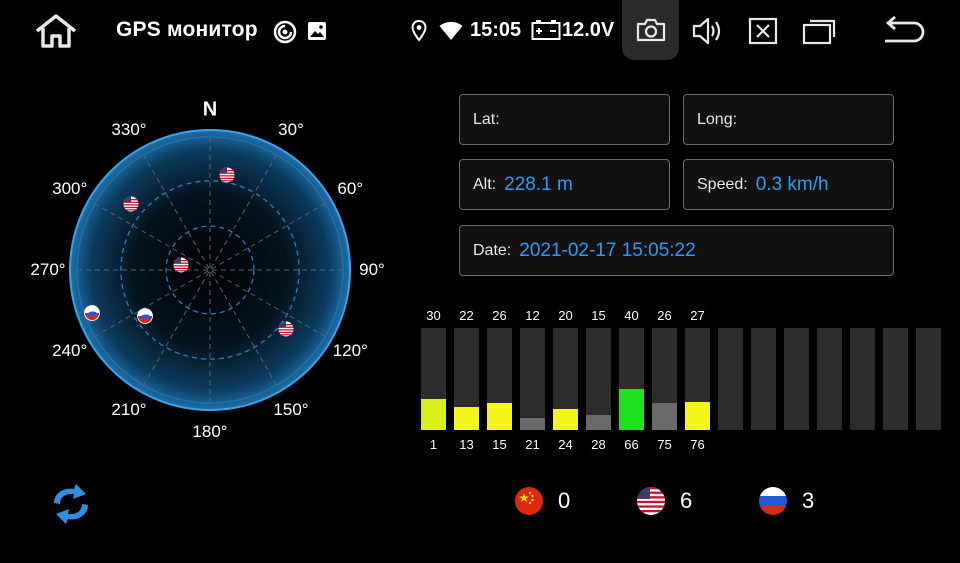  What do you see at coordinates (808, 500) in the screenshot?
I see `glonass-count-value: 3` at bounding box center [808, 500].